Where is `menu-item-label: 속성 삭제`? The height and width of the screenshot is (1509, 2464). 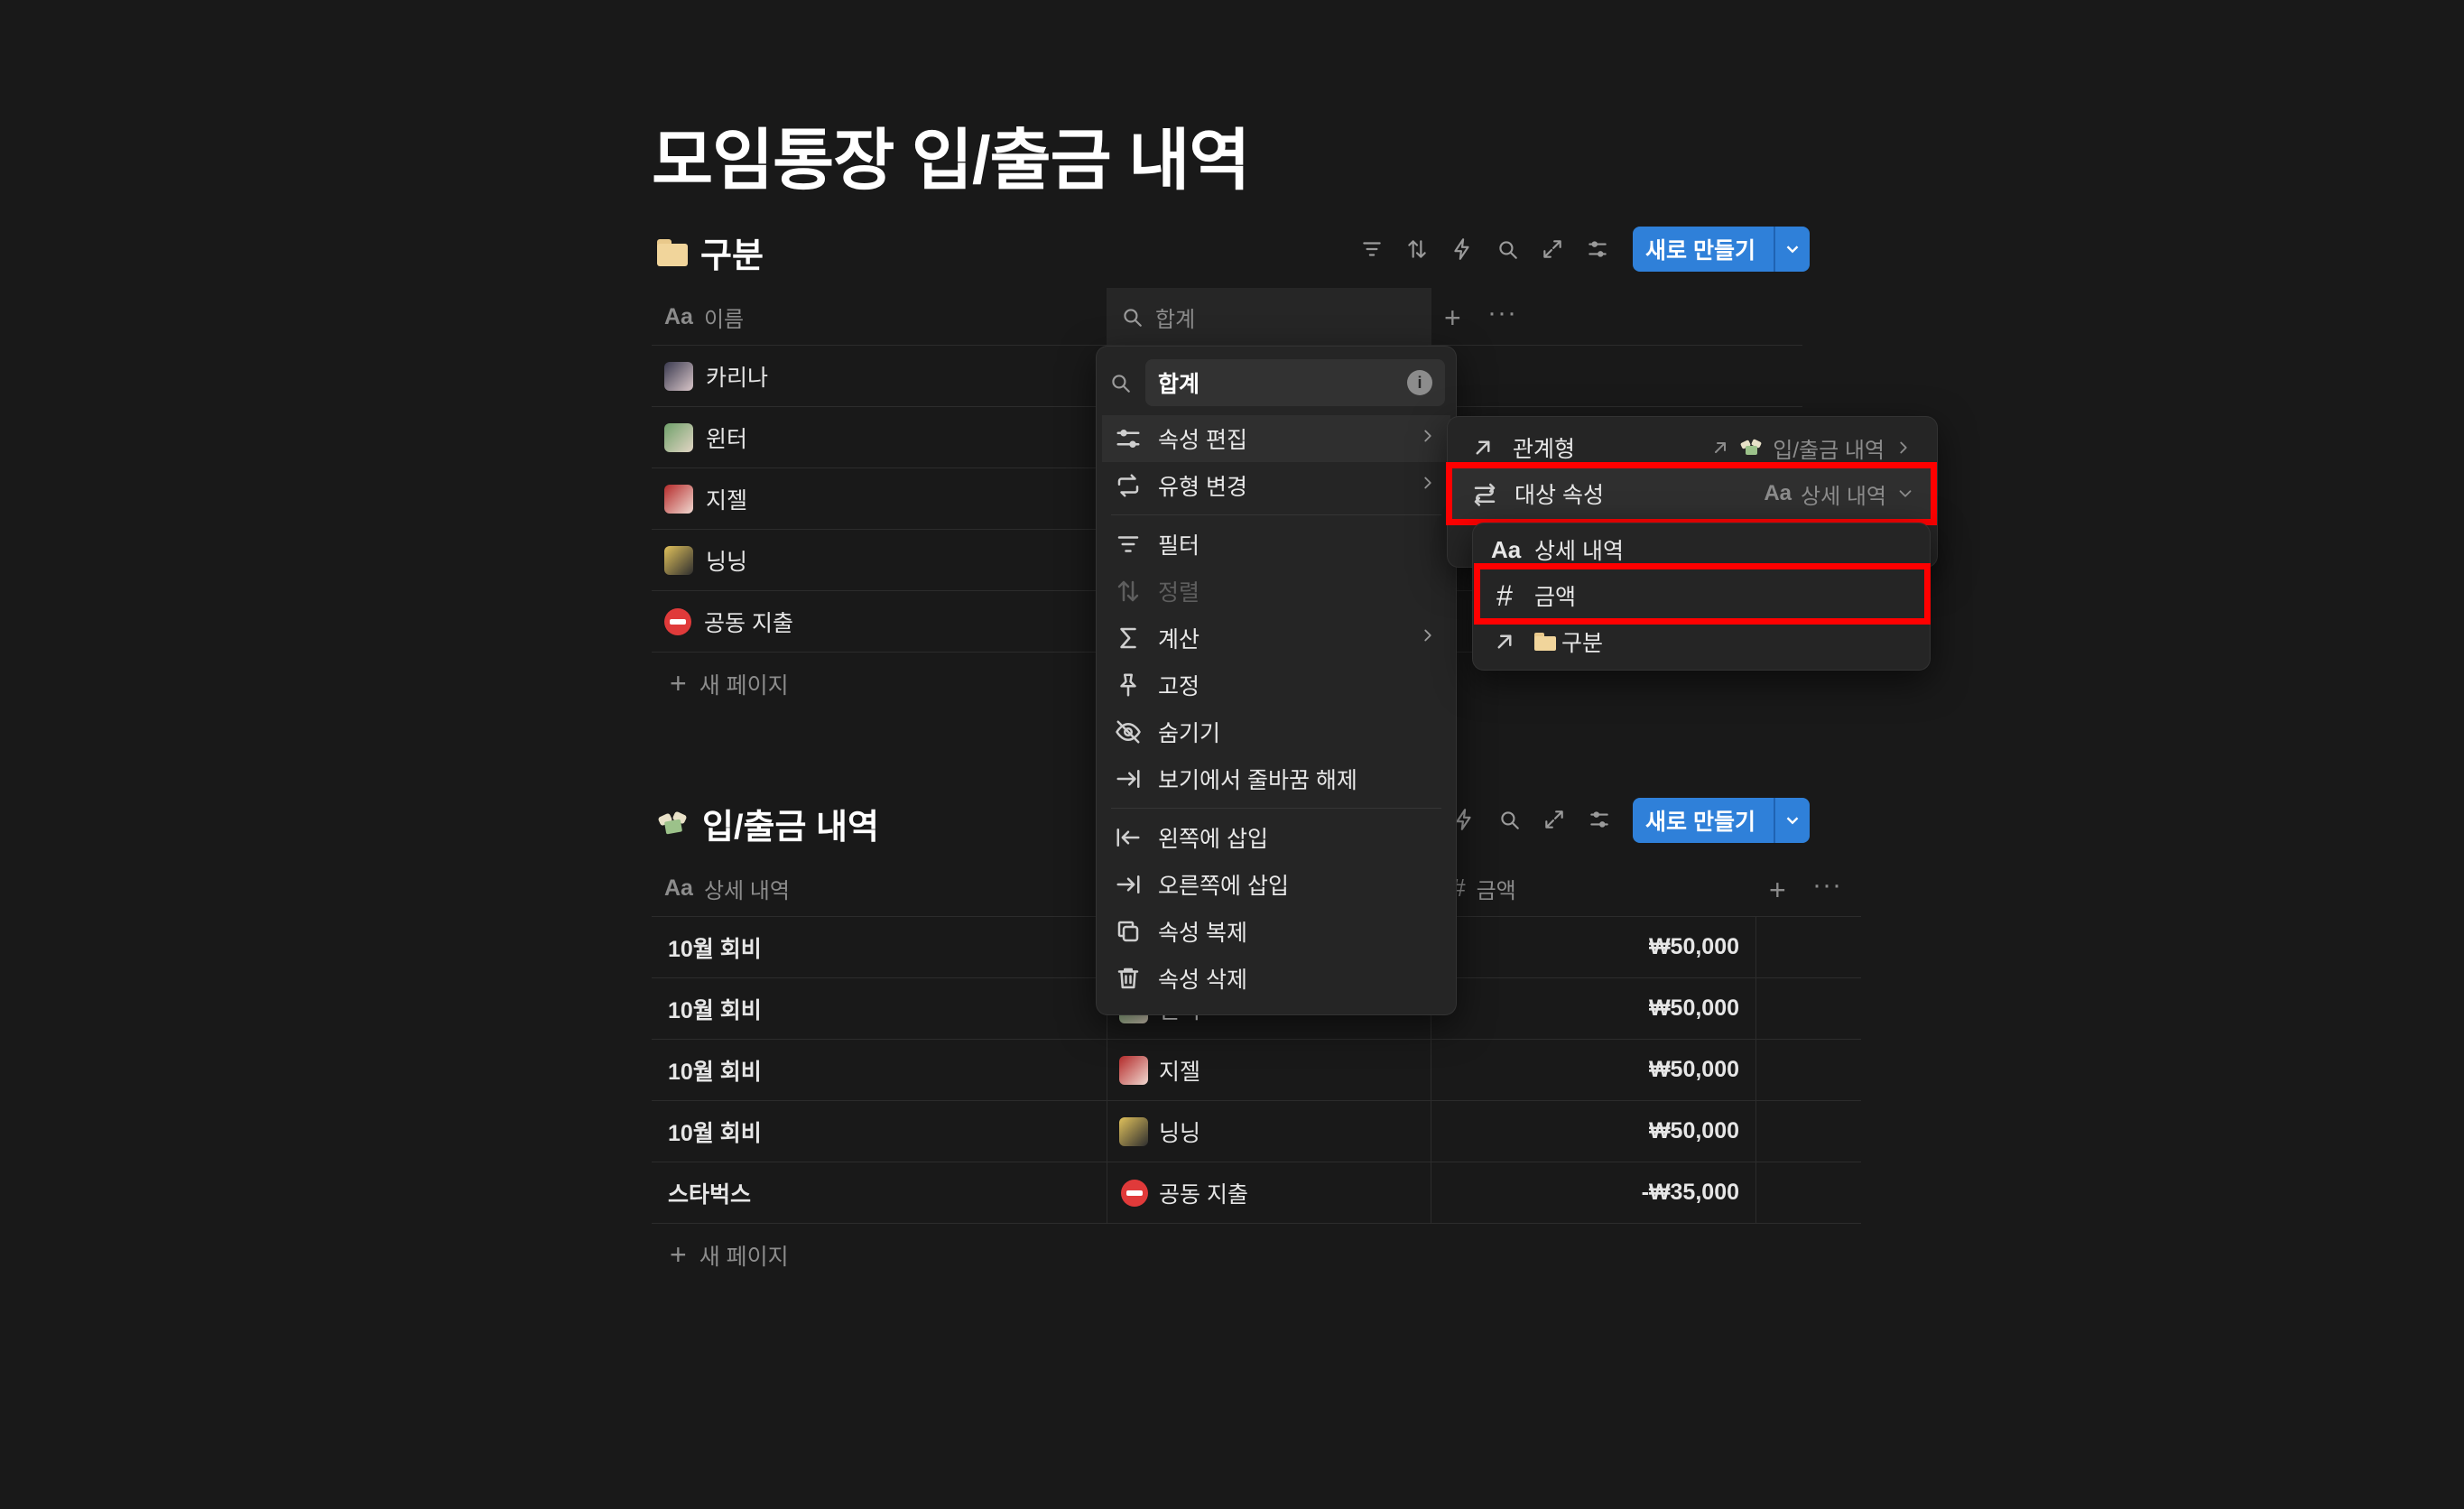 menu-item-label: 속성 삭제 is located at coordinates (1202, 980).